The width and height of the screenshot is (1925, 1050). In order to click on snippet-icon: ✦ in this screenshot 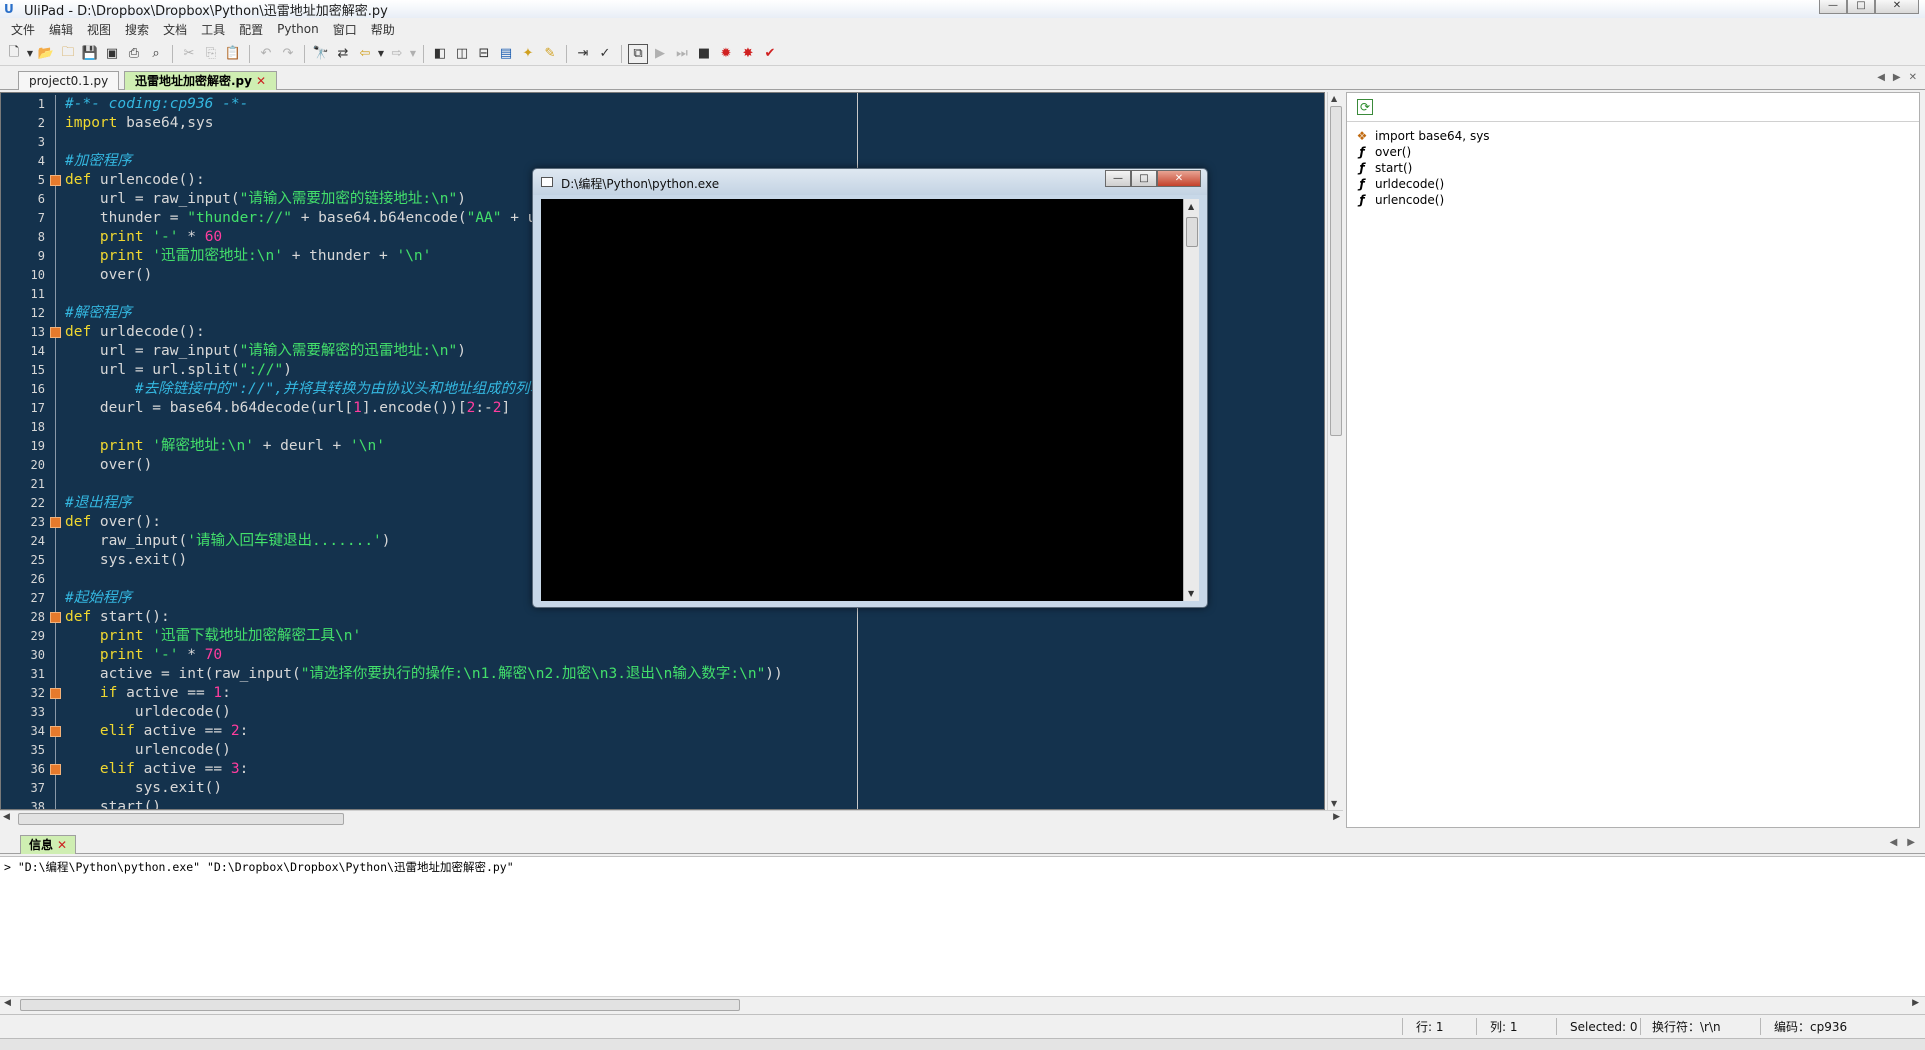, I will do `click(528, 54)`.